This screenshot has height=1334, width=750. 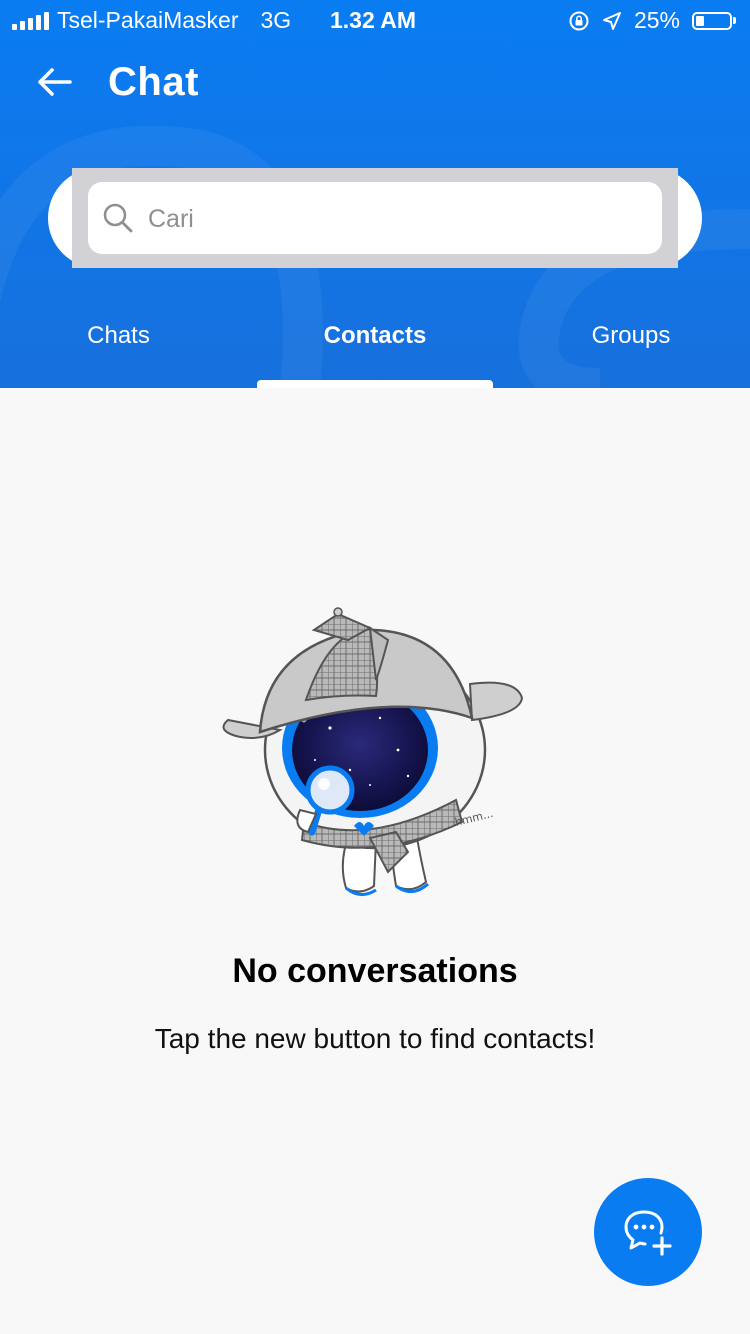 What do you see at coordinates (375, 971) in the screenshot?
I see `empty-state-title: No conversations` at bounding box center [375, 971].